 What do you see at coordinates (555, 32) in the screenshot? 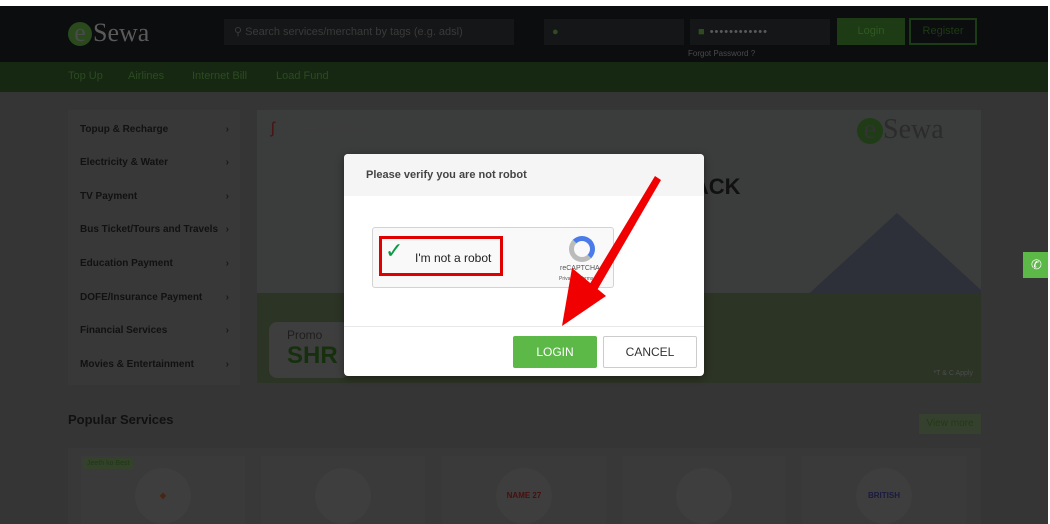
I see `user-icon: ●` at bounding box center [555, 32].